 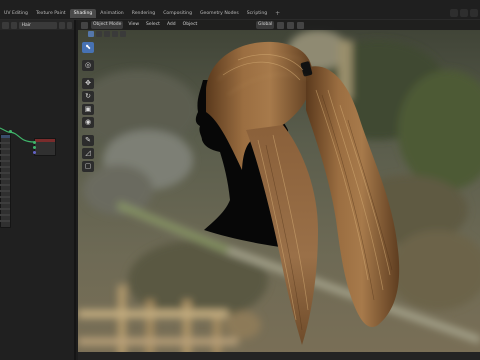 I want to click on tab-uv-editing: UV Editing, so click(x=16, y=13).